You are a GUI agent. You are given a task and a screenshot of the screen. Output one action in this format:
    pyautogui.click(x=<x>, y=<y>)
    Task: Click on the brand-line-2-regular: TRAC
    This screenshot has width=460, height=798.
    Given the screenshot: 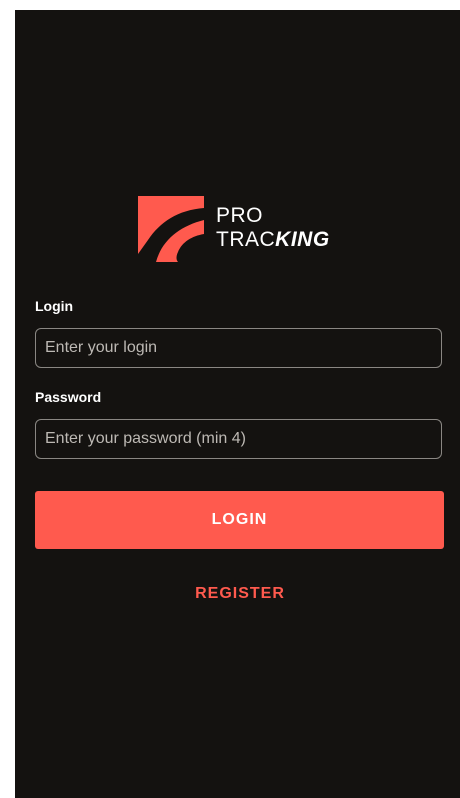 What is the action you would take?
    pyautogui.click(x=246, y=239)
    